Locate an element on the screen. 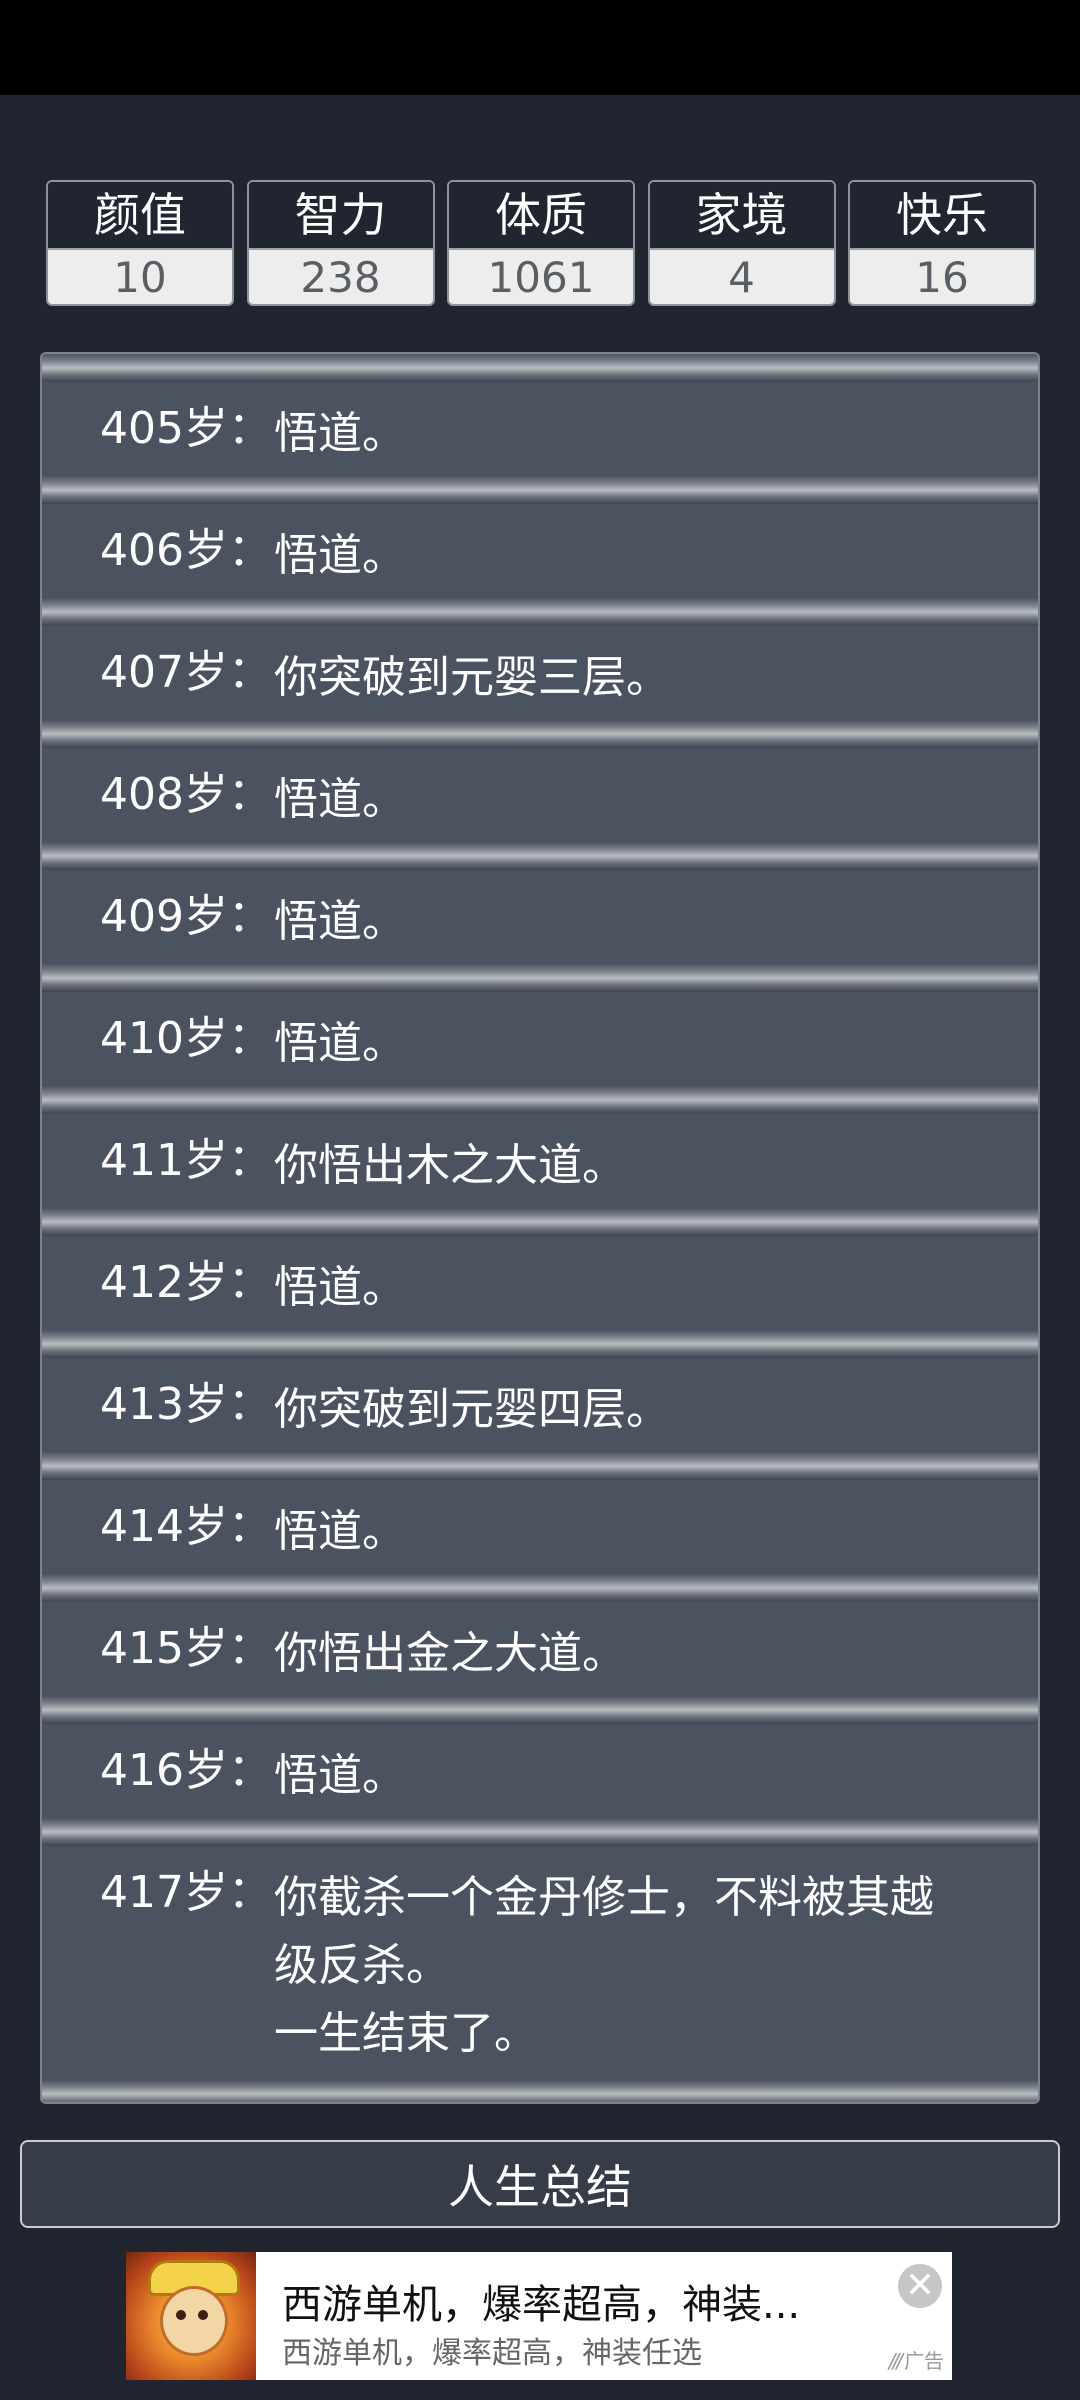 This screenshot has height=2400, width=1080. attribute-panel: 颜值 10 智力 238 体质 1061 家境 4 快乐 16 is located at coordinates (541, 243).